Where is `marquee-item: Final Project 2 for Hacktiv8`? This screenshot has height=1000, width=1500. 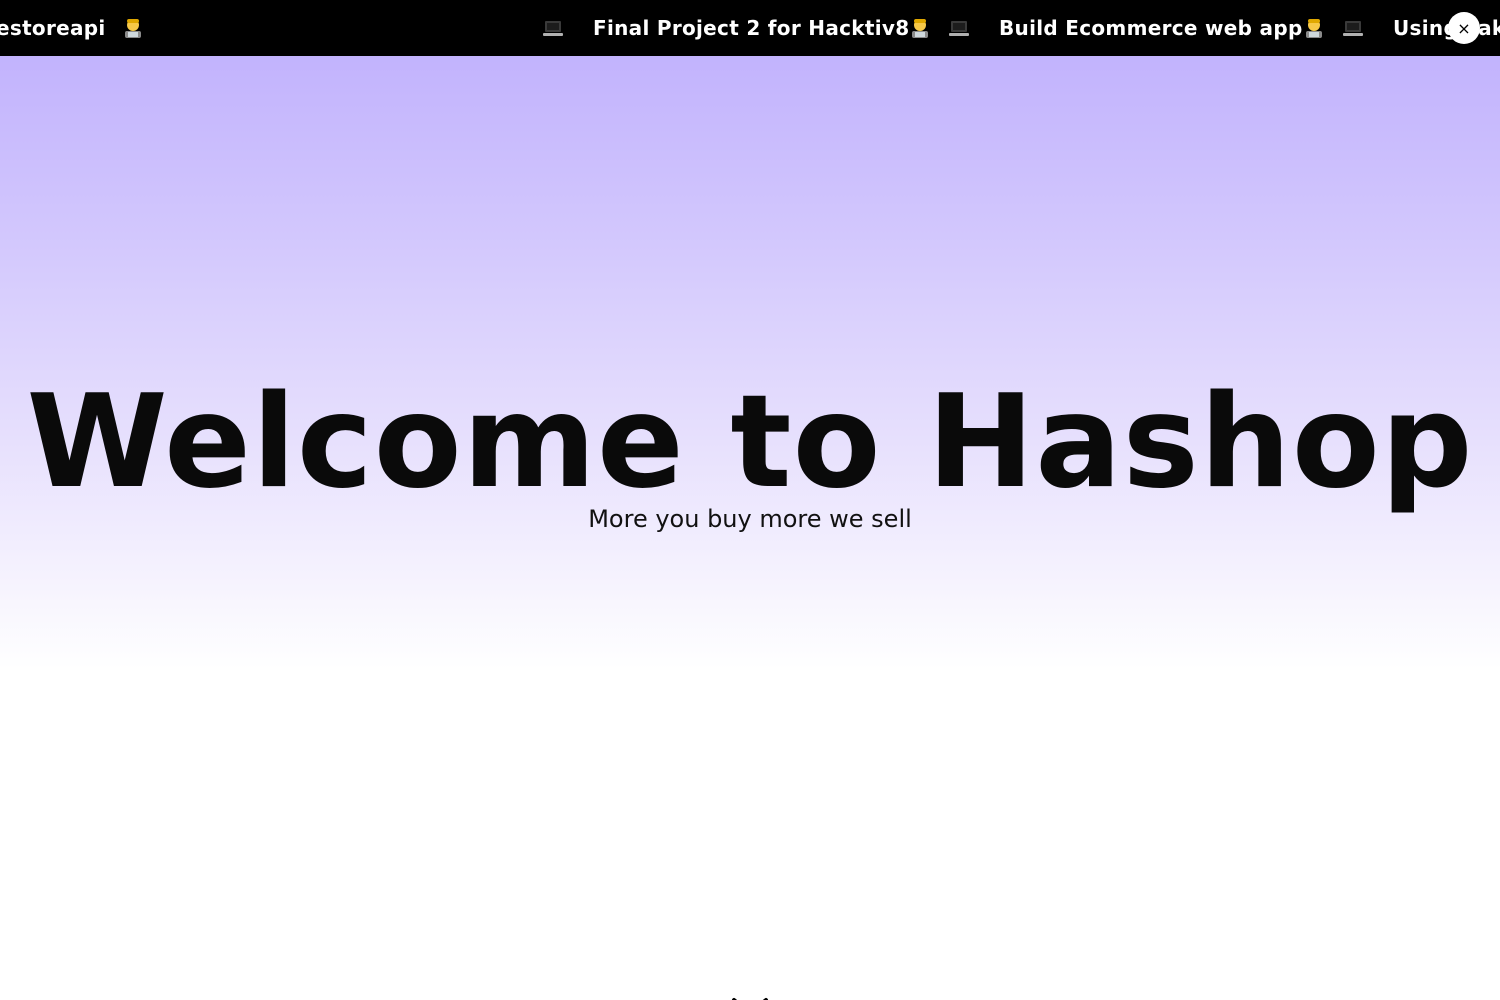
marquee-item: Final Project 2 for Hacktiv8 is located at coordinates (751, 28).